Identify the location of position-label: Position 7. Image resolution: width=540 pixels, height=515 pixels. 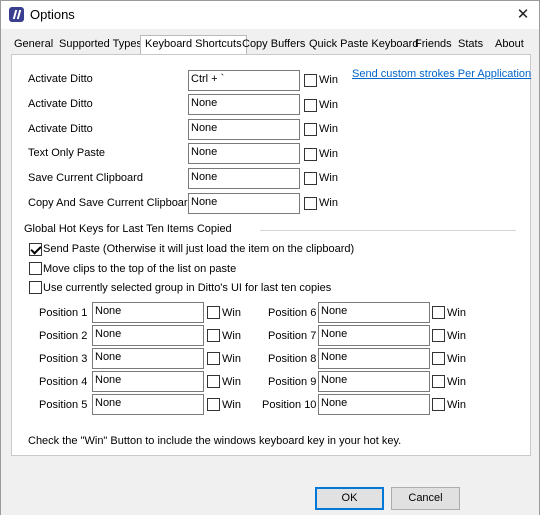
(292, 336).